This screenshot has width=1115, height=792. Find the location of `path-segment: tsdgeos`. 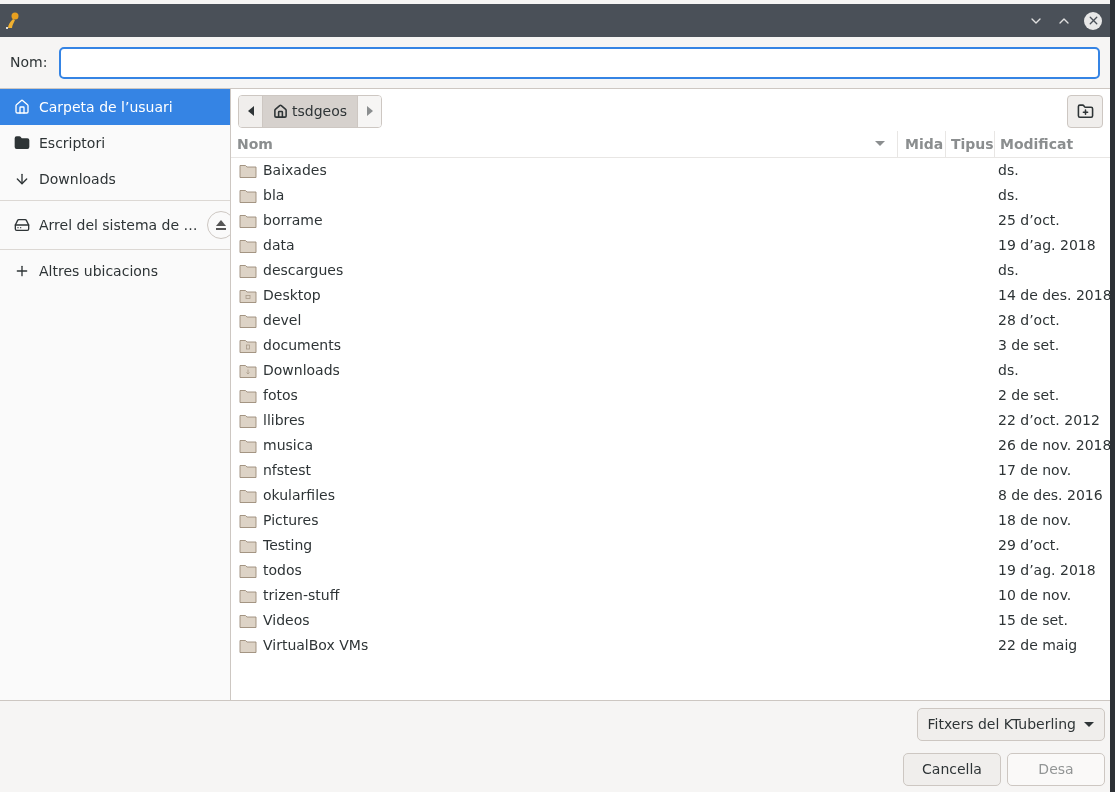

path-segment: tsdgeos is located at coordinates (310, 111).